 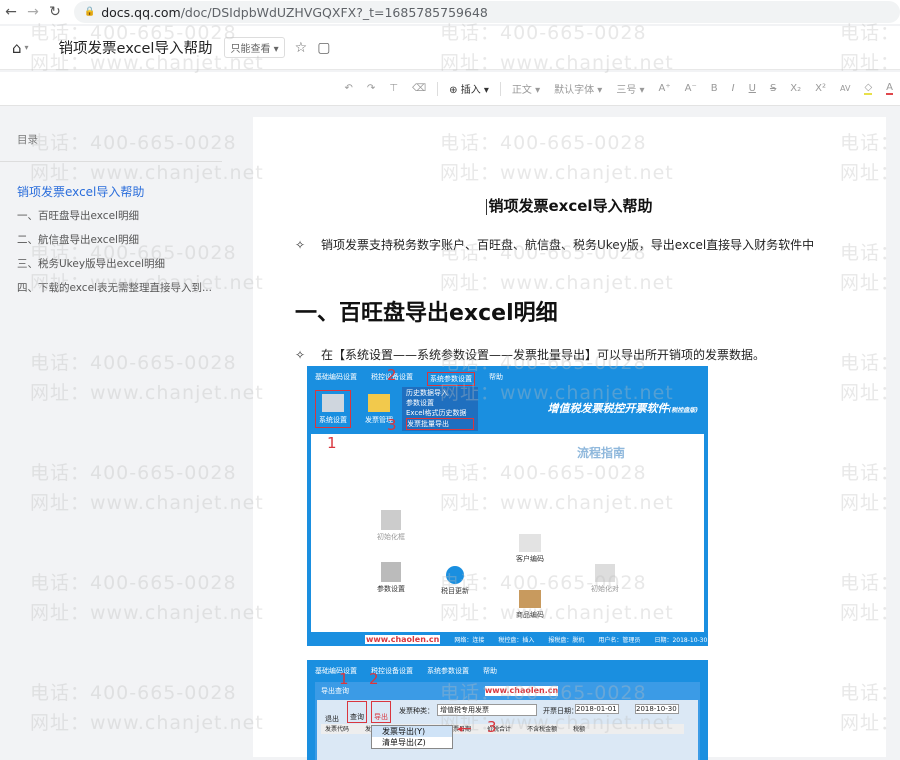 I want to click on app-title-text: 增值税发票税控开票软件, so click(x=608, y=408).